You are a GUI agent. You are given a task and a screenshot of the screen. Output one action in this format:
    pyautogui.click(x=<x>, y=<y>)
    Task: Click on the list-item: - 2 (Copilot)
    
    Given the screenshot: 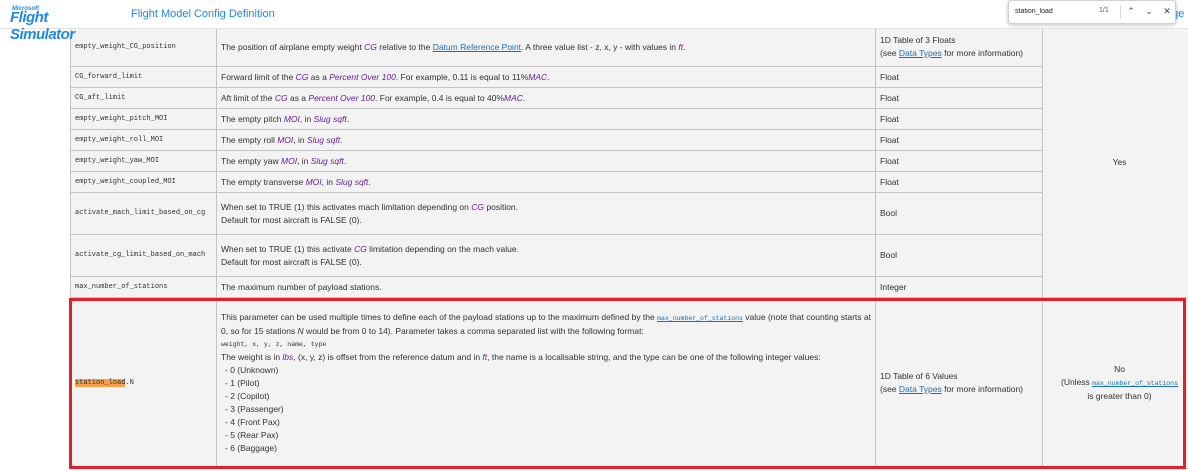 What is the action you would take?
    pyautogui.click(x=247, y=396)
    